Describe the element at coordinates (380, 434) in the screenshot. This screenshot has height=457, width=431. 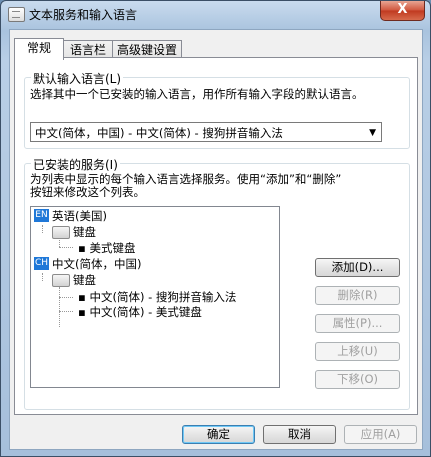
I see `apply-button: 应用(A)` at that location.